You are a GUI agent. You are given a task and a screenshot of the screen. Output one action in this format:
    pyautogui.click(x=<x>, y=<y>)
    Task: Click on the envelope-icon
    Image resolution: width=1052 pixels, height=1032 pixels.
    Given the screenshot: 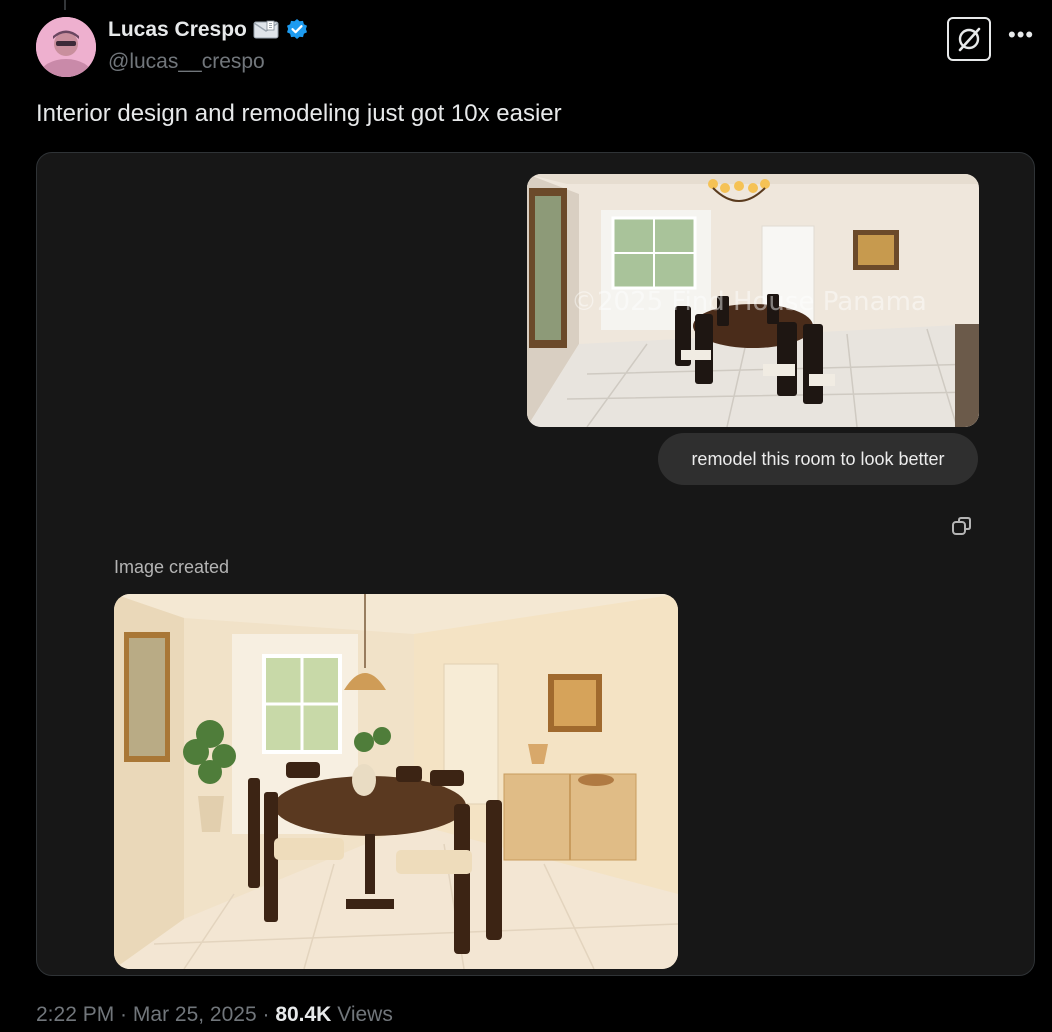 What is the action you would take?
    pyautogui.click(x=266, y=29)
    